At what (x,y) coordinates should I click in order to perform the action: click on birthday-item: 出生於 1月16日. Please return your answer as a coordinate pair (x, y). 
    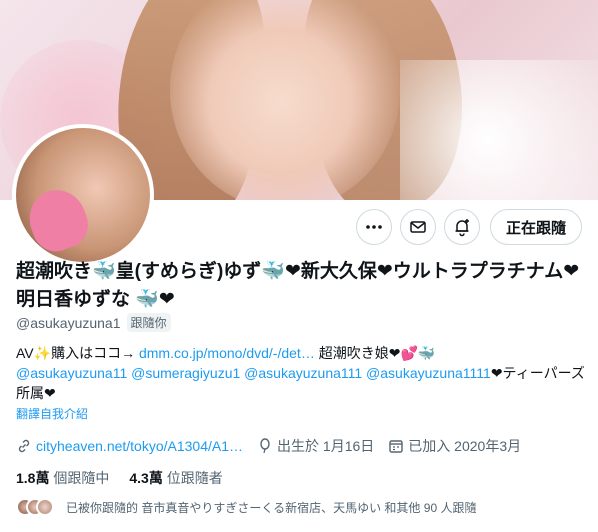
    Looking at the image, I should click on (315, 446).